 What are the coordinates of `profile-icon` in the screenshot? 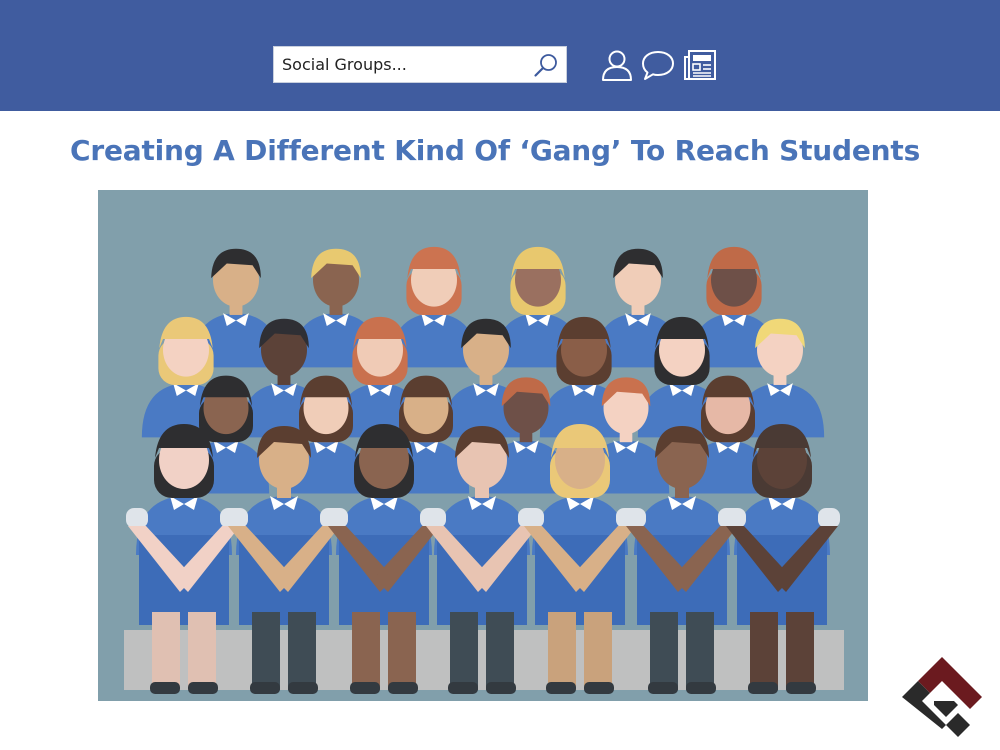 It's located at (617, 65).